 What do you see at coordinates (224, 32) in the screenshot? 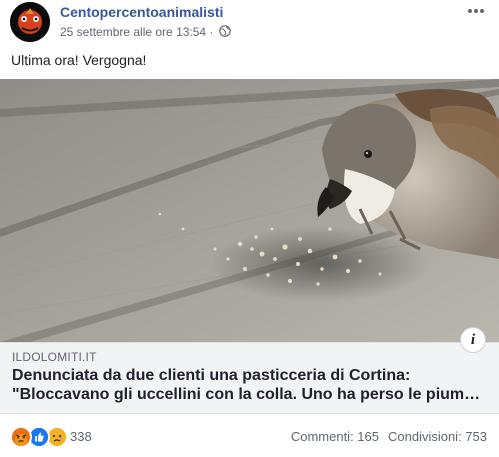
I see `globe-icon` at bounding box center [224, 32].